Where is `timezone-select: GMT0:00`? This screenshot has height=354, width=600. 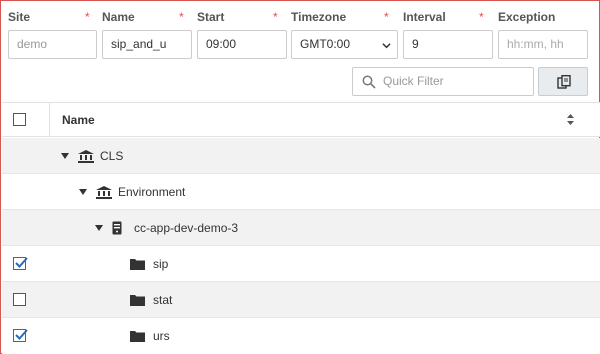
timezone-select: GMT0:00 is located at coordinates (344, 44).